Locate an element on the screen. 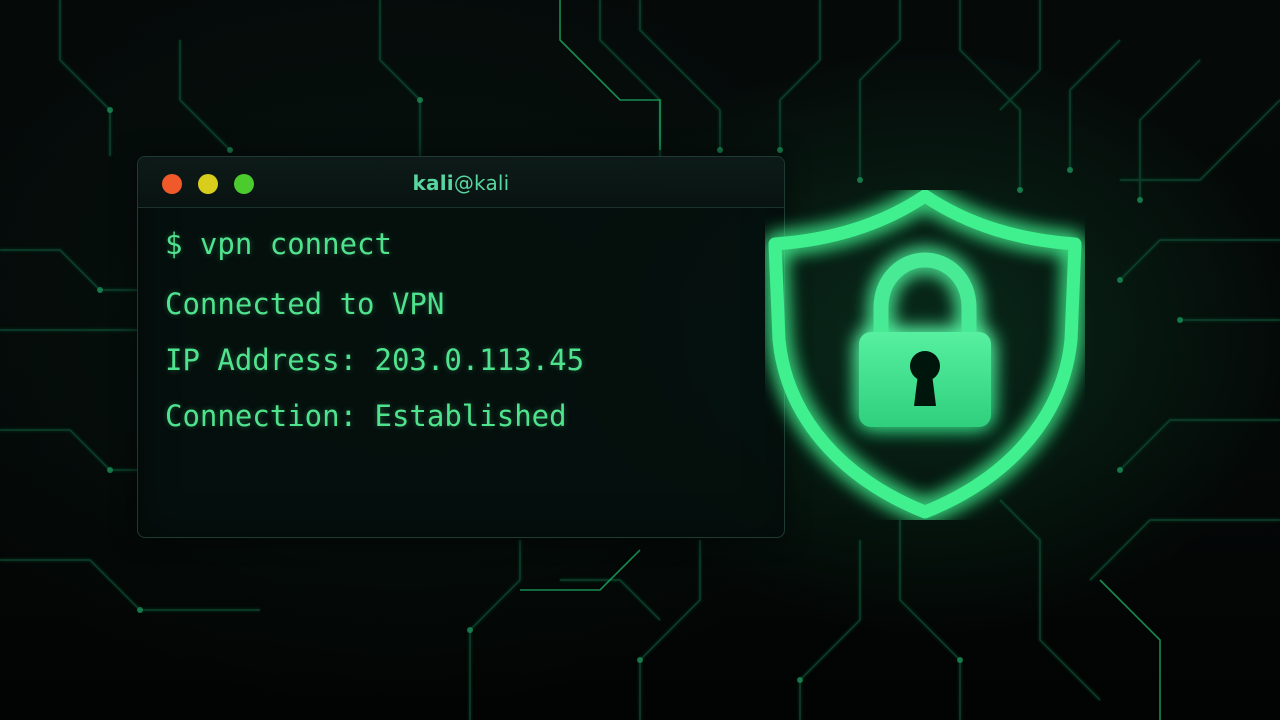 The width and height of the screenshot is (1280, 720). shield-icon is located at coordinates (925, 354).